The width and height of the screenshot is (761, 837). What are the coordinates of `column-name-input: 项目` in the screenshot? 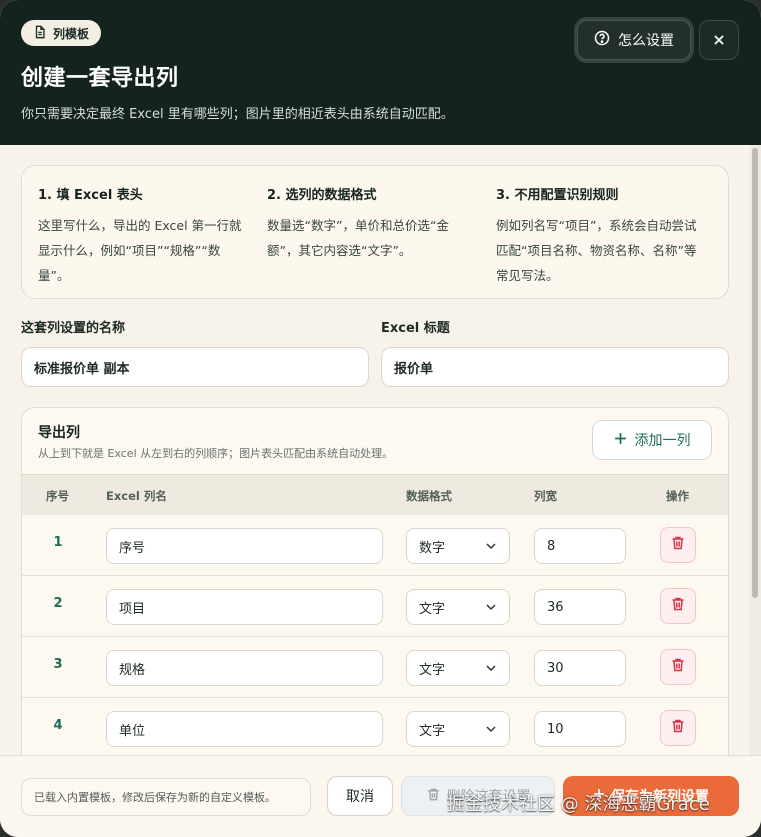 It's located at (244, 607).